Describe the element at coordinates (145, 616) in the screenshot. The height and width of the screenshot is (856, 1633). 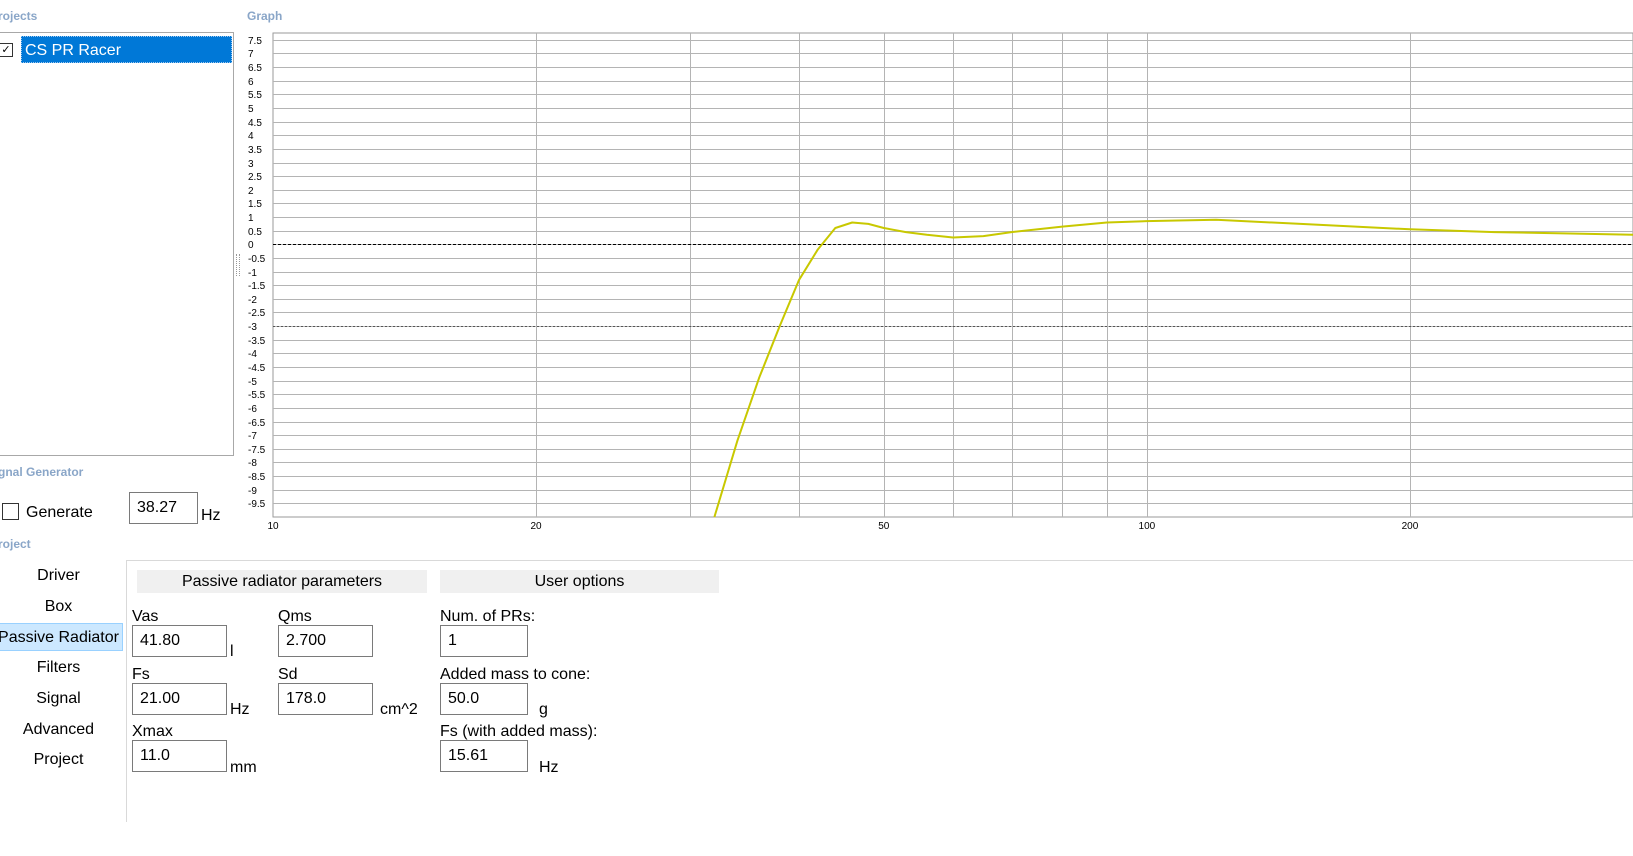
I see `vas-label: Vas` at that location.